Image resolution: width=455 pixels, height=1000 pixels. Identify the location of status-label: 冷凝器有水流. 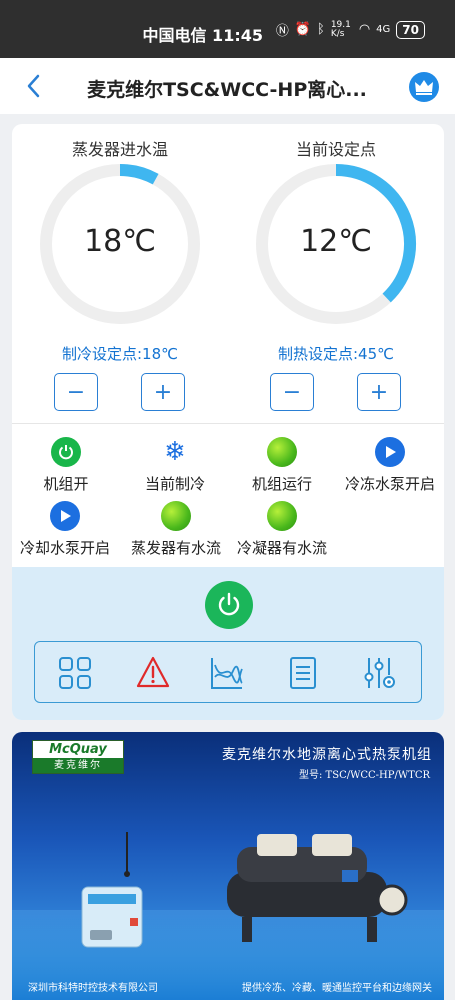
(281, 548).